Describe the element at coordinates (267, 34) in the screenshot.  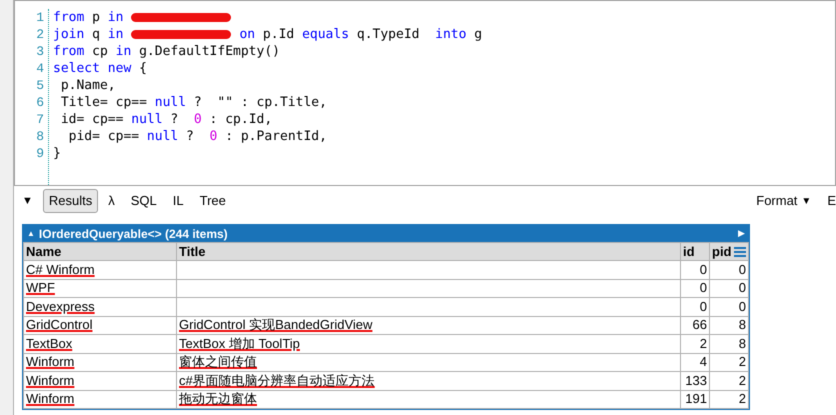
I see `code-line: join q in on p.Id equals q.TypeId into g` at that location.